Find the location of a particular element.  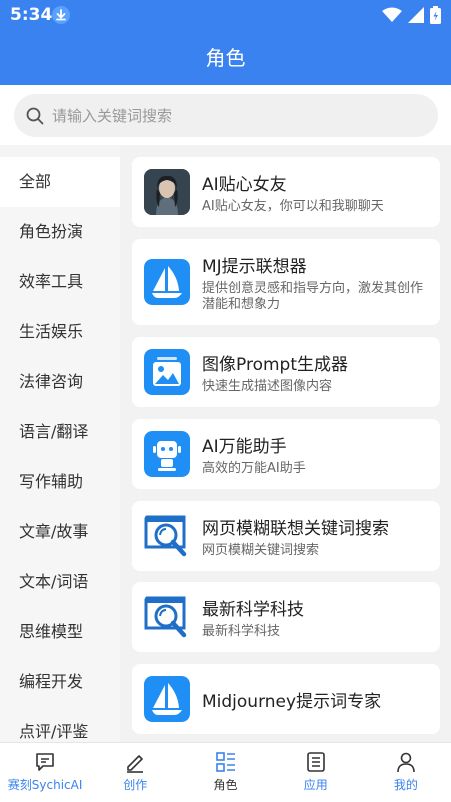

nav-item-roles: 角色 is located at coordinates (225, 772).